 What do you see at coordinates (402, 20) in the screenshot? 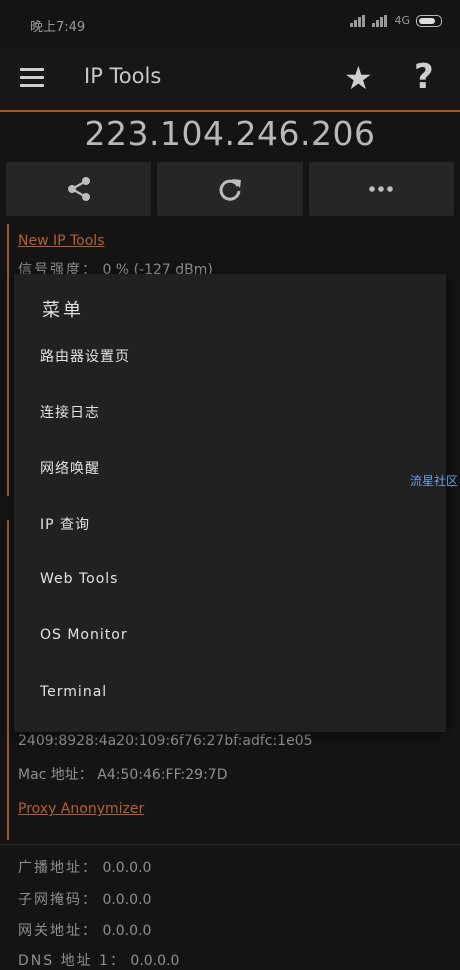
I see `network-type: 4G` at bounding box center [402, 20].